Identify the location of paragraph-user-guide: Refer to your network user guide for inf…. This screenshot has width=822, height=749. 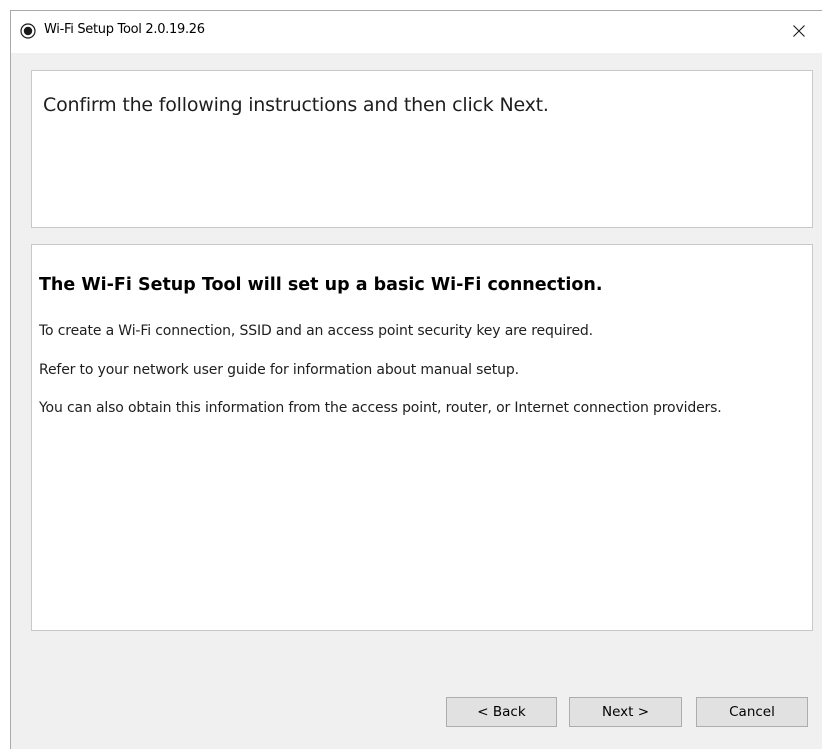
(279, 370).